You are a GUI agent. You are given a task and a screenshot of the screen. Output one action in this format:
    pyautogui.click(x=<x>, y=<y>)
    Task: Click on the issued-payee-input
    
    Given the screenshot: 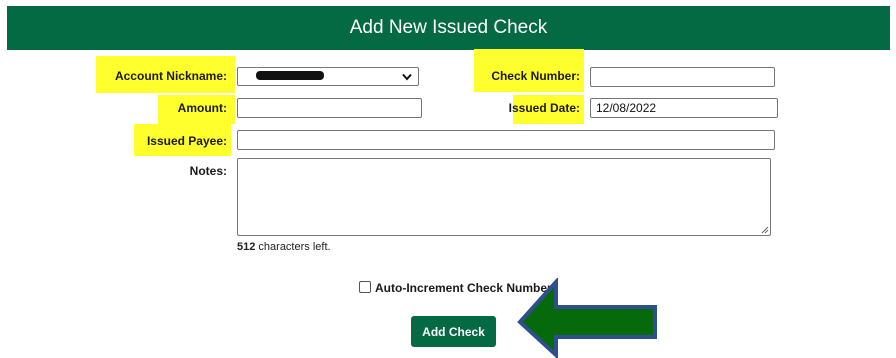 What is the action you would take?
    pyautogui.click(x=506, y=140)
    